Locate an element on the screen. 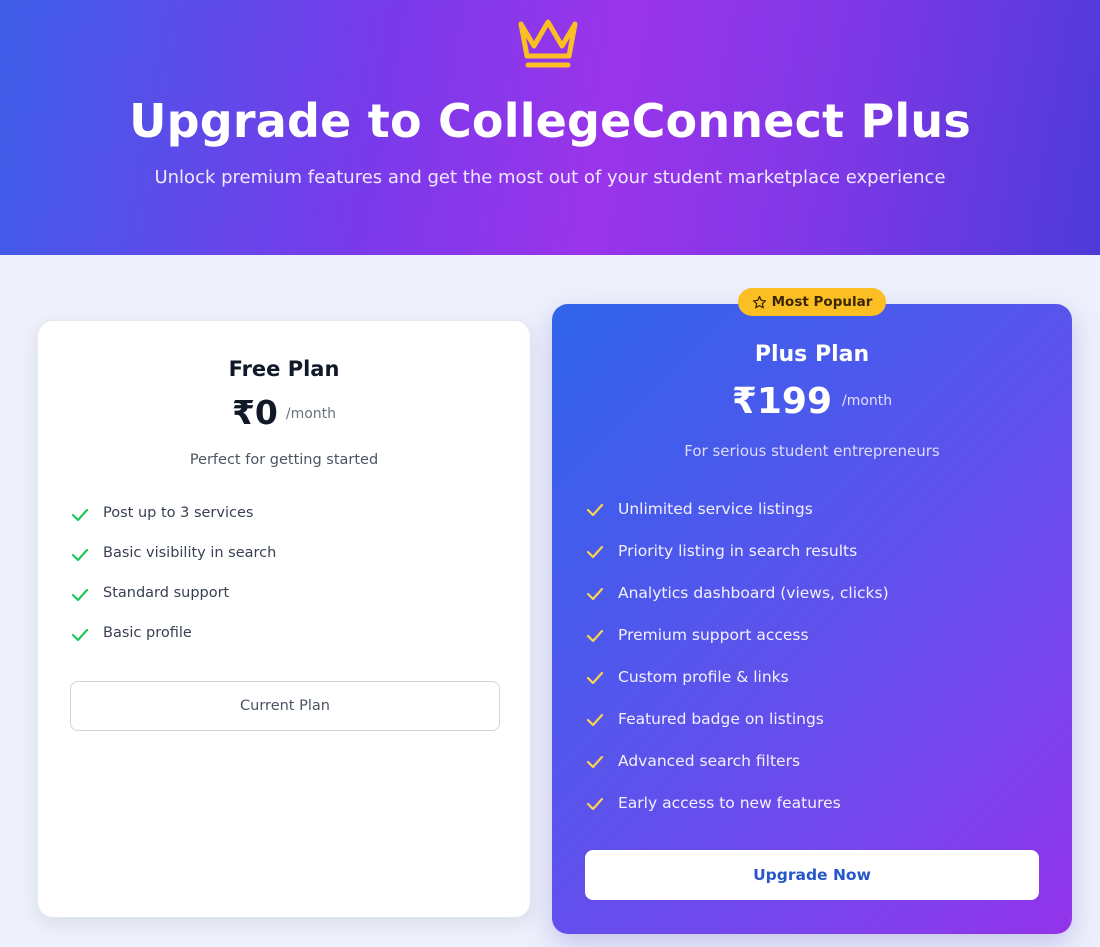  feature-item: Advanced search filters is located at coordinates (737, 773).